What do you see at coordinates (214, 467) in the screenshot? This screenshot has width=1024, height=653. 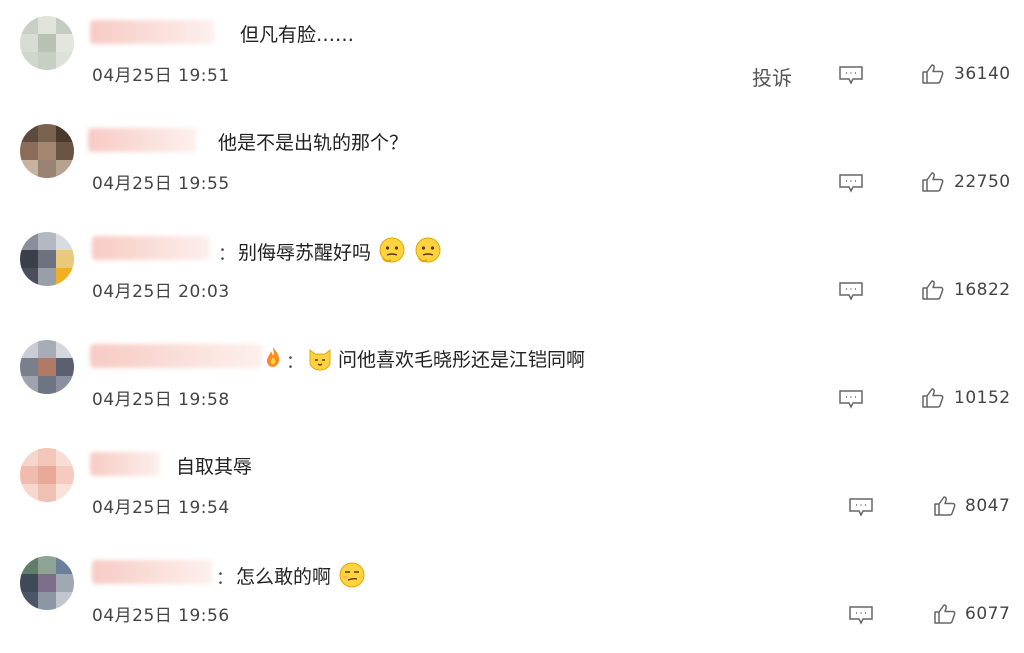 I see `comment-text: 自取其辱` at bounding box center [214, 467].